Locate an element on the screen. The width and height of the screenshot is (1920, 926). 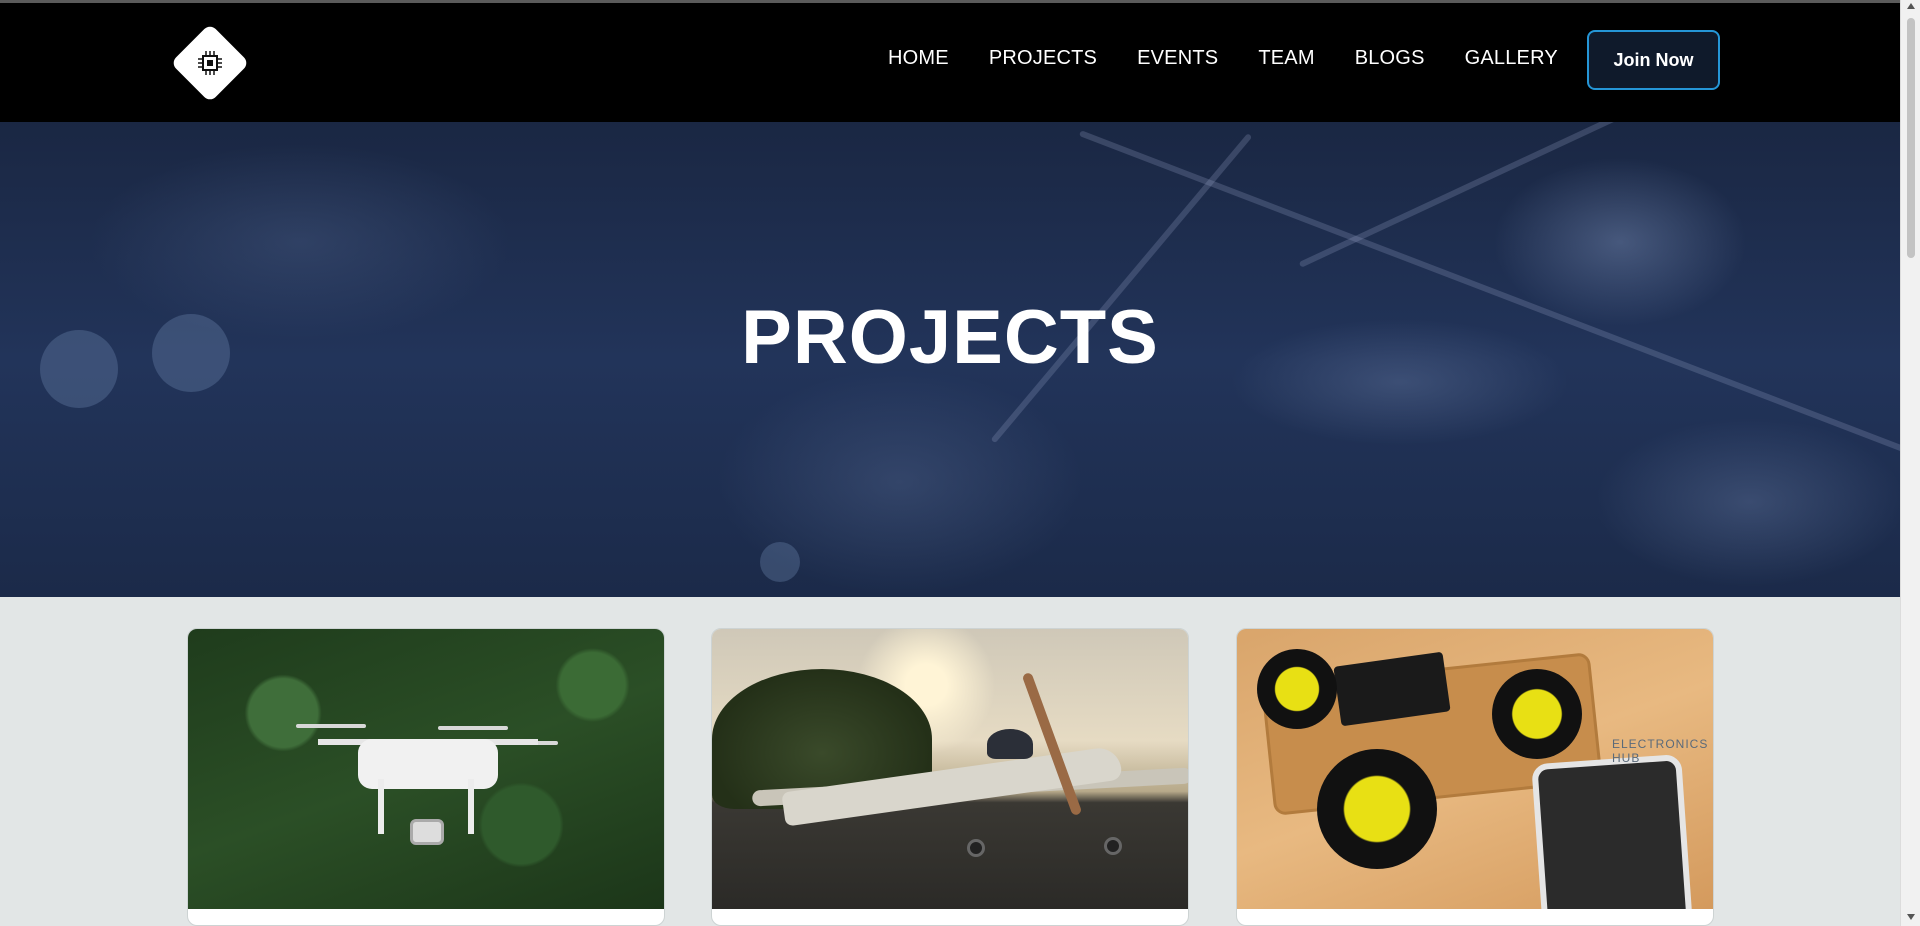
watermark-text: ELECTRONICS HUB is located at coordinates (1660, 751).